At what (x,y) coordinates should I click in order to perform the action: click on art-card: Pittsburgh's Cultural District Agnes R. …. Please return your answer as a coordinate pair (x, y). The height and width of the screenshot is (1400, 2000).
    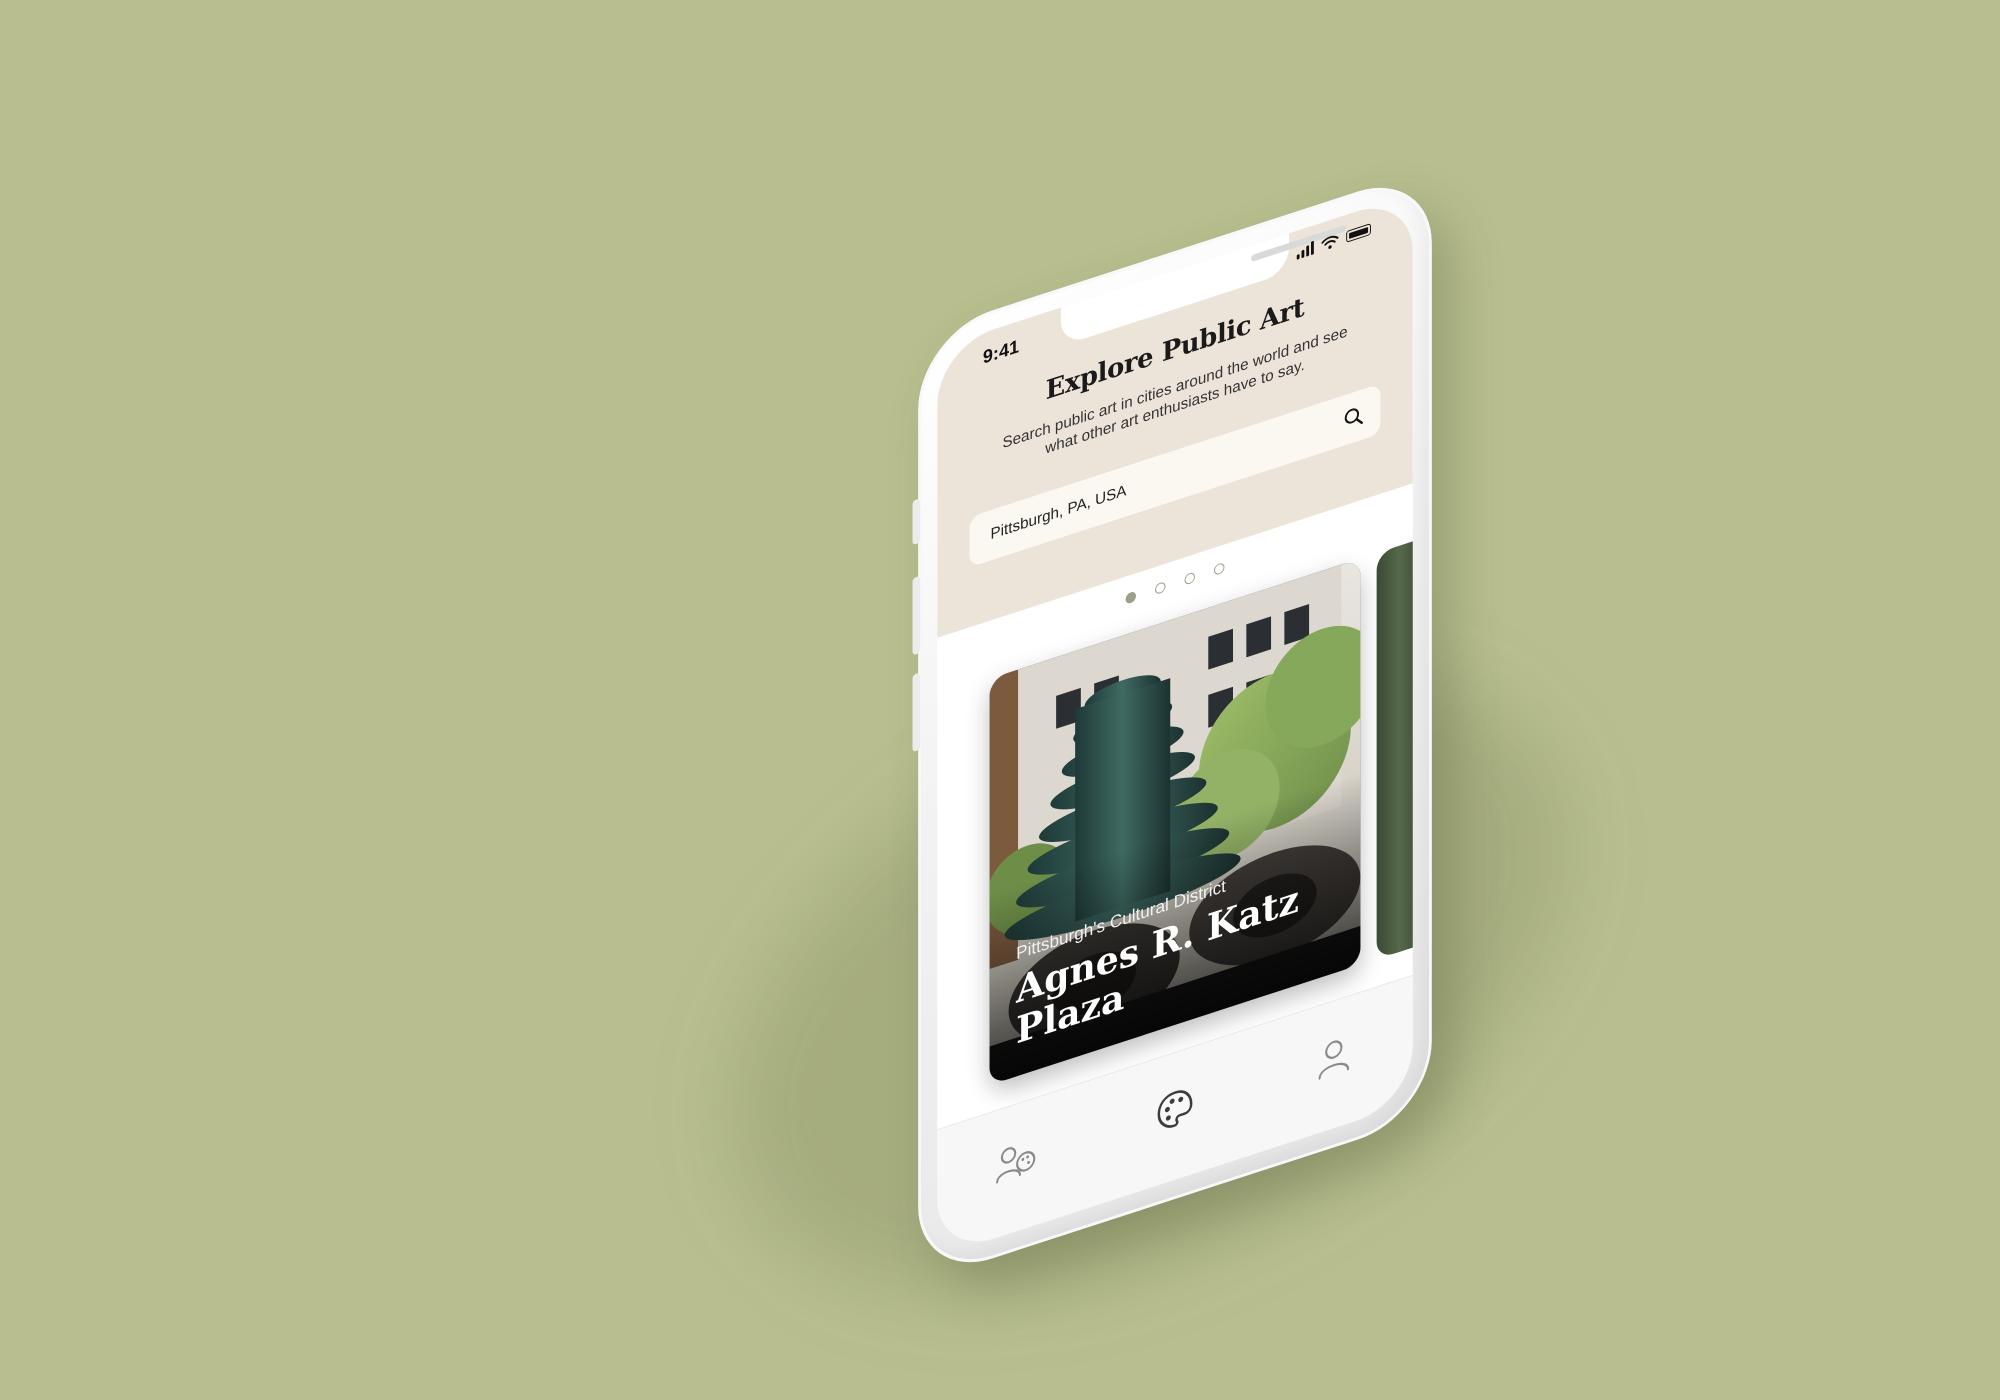
    Looking at the image, I should click on (1175, 822).